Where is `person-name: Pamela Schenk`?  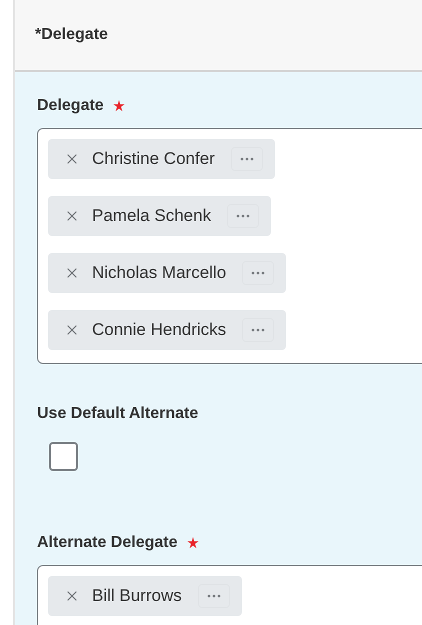
person-name: Pamela Schenk is located at coordinates (152, 216).